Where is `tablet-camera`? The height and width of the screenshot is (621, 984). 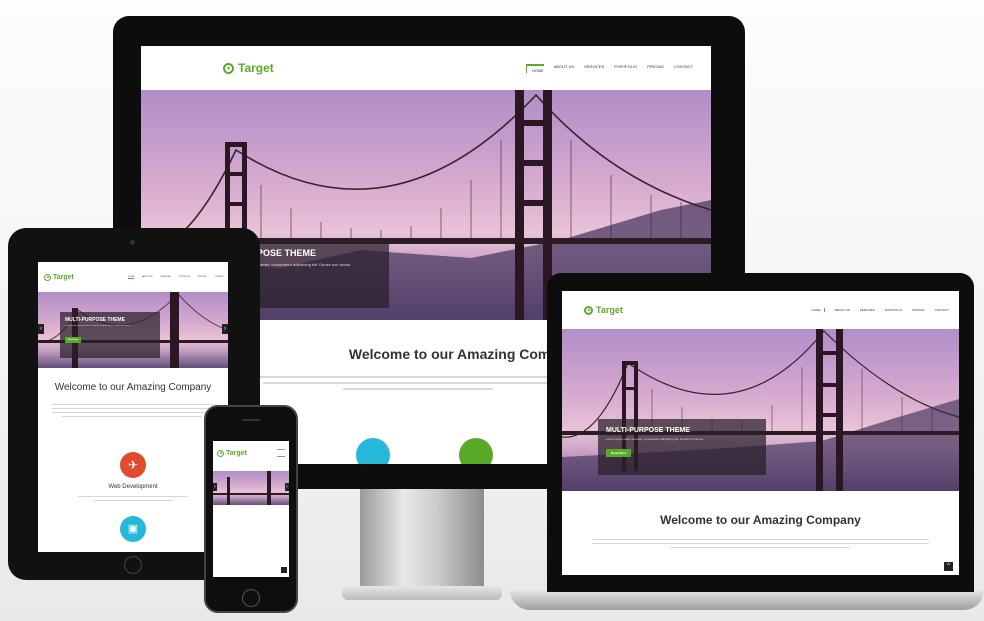 tablet-camera is located at coordinates (132, 242).